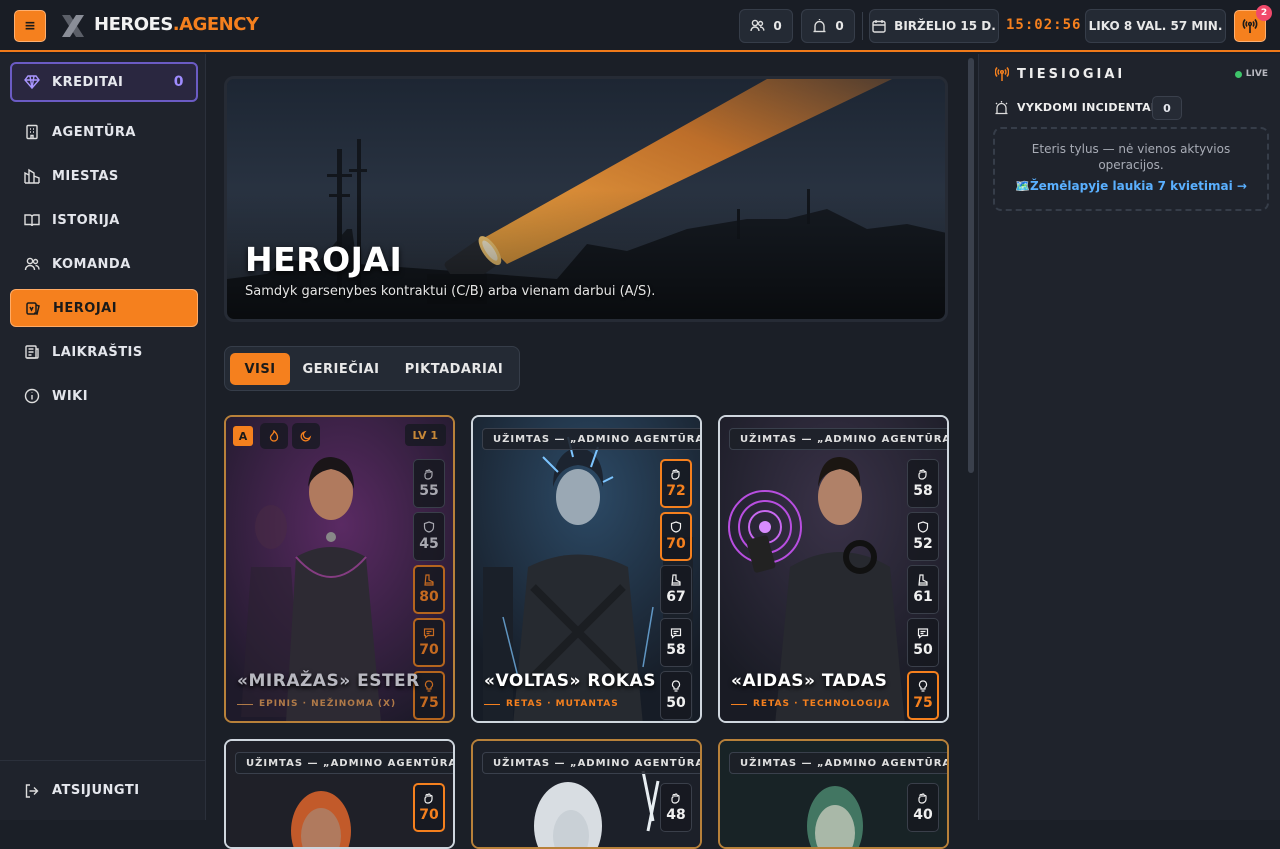  What do you see at coordinates (94, 132) in the screenshot?
I see `sidebar-item-label: AGENTŪRA` at bounding box center [94, 132].